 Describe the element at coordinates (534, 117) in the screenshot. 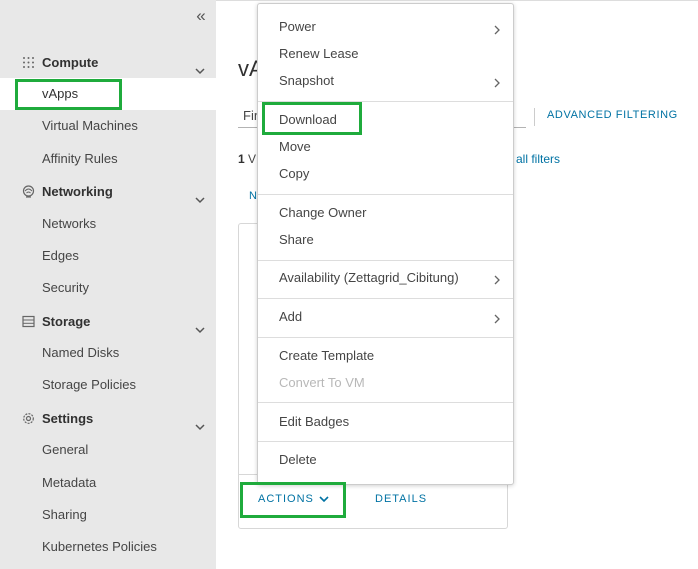

I see `toolbar-divider` at that location.